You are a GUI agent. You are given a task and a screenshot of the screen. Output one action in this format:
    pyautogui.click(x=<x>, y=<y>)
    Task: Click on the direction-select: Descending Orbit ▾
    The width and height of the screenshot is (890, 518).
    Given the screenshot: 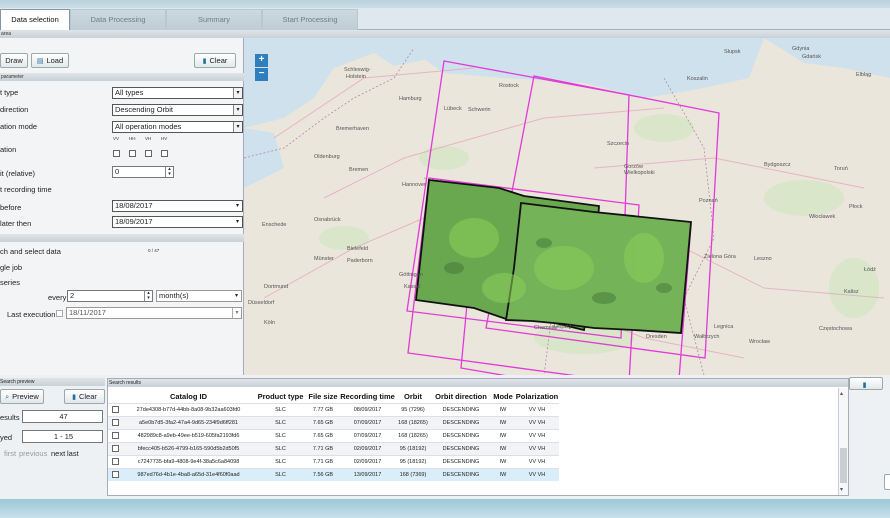 What is the action you would take?
    pyautogui.click(x=177, y=110)
    